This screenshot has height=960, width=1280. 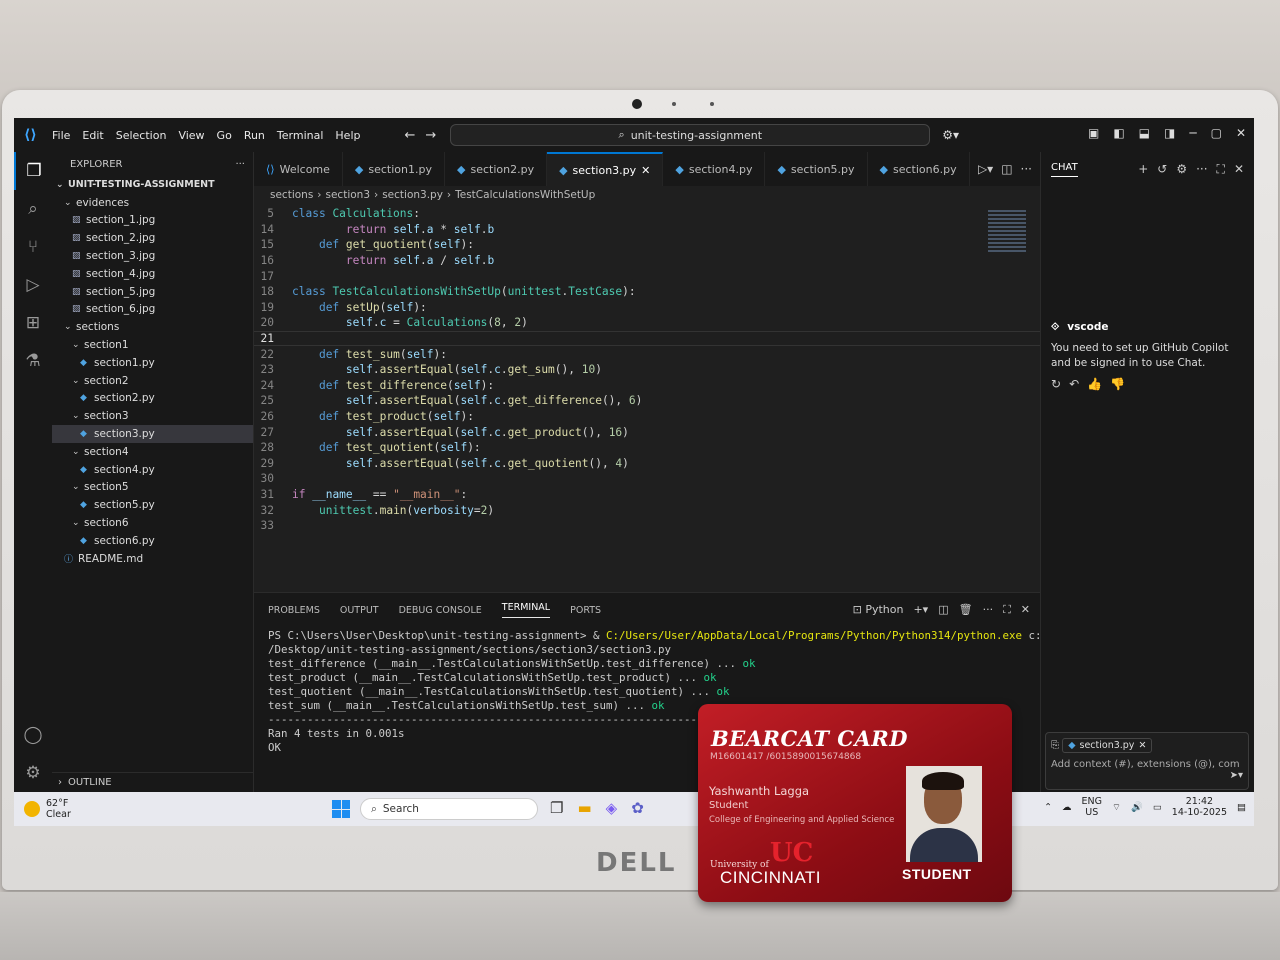 What do you see at coordinates (605, 169) in the screenshot?
I see `tab-section3-py: ◆ section3.py ✕` at bounding box center [605, 169].